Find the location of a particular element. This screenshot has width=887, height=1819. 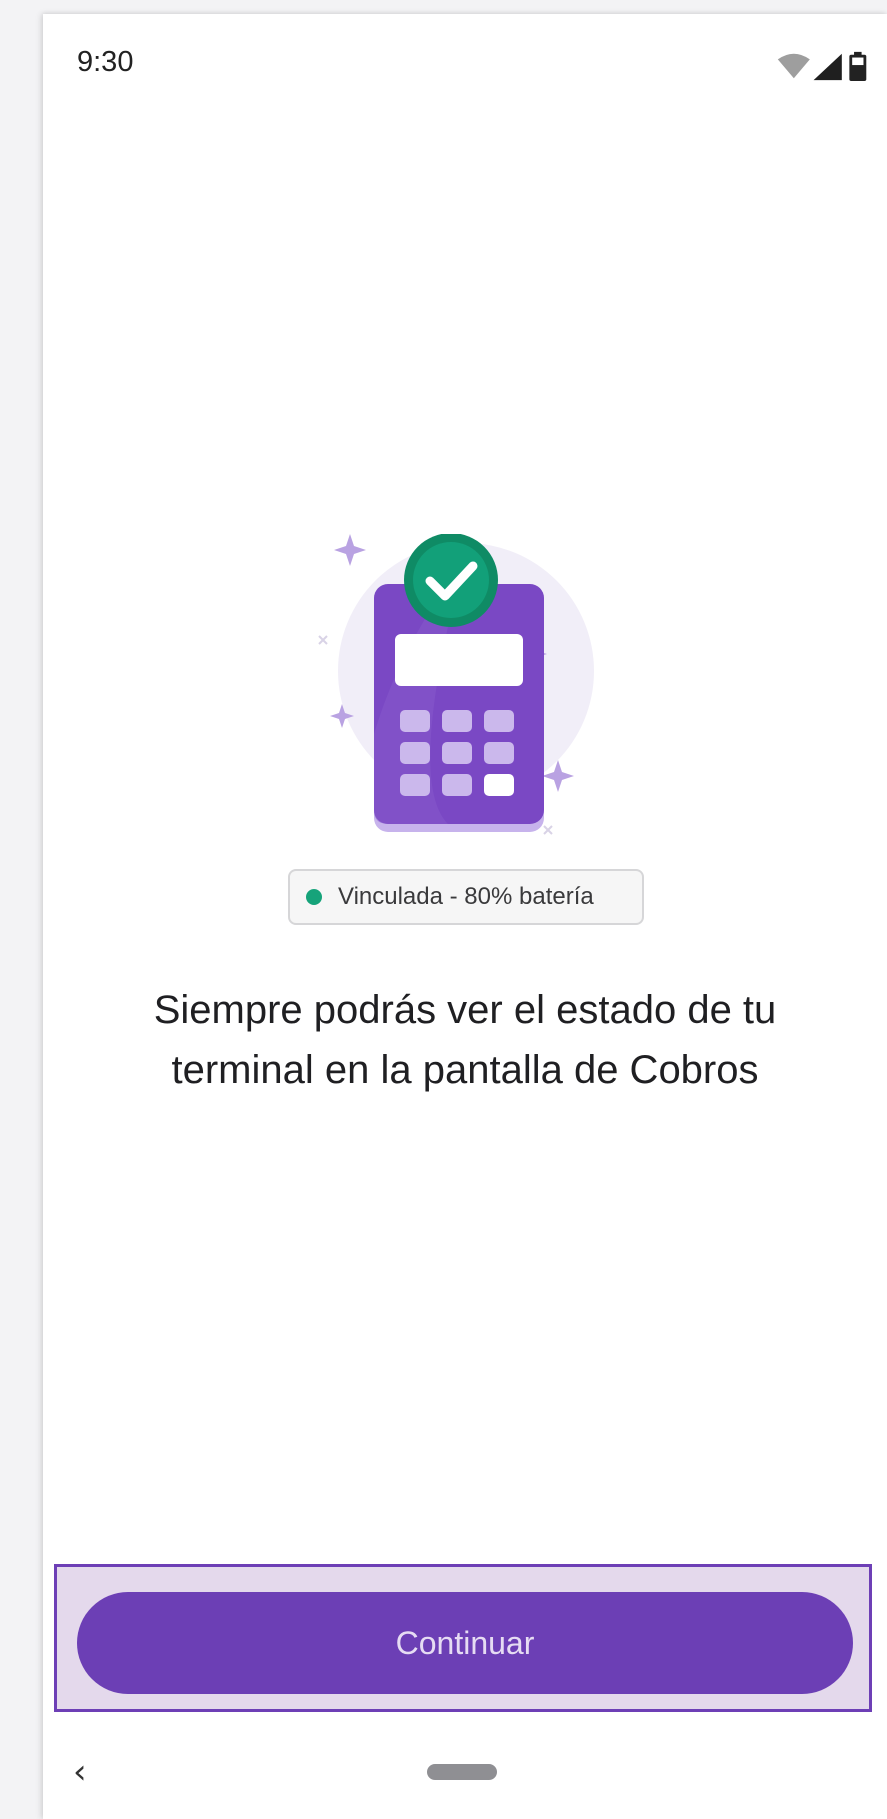

status-bar: 9:30 is located at coordinates (465, 54).